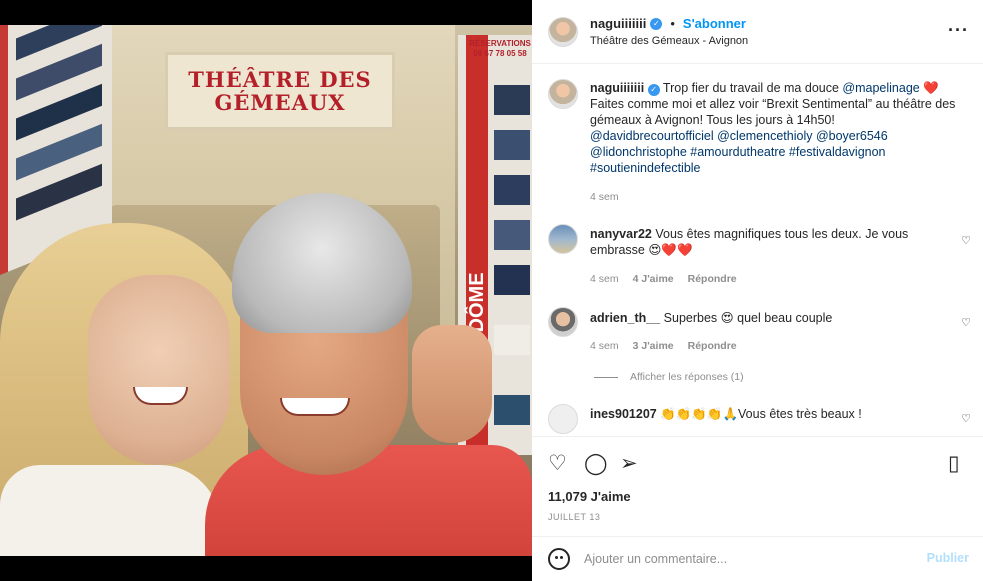  Describe the element at coordinates (880, 88) in the screenshot. I see `caption-mention: @mapelinage` at that location.